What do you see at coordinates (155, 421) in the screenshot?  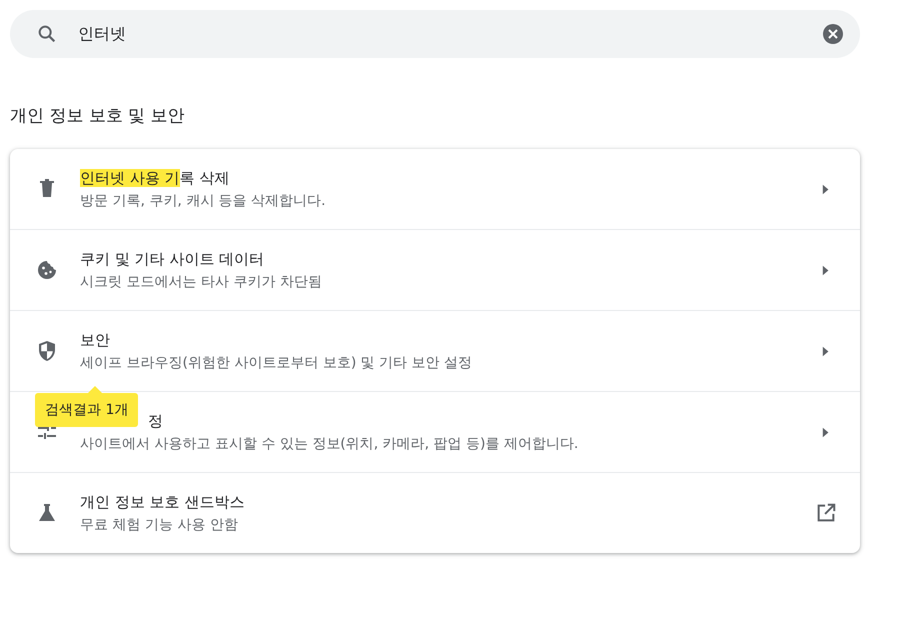 I see `row-title: 정` at bounding box center [155, 421].